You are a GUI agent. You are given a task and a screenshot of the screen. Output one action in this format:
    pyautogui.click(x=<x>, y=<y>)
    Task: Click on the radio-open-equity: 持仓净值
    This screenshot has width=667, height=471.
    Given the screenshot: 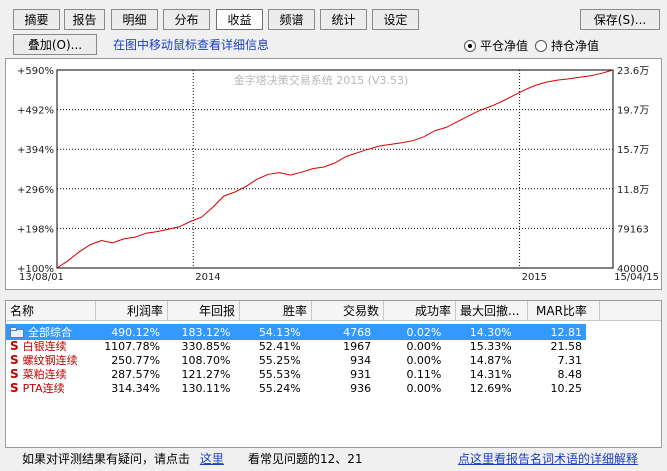 What is the action you would take?
    pyautogui.click(x=567, y=45)
    